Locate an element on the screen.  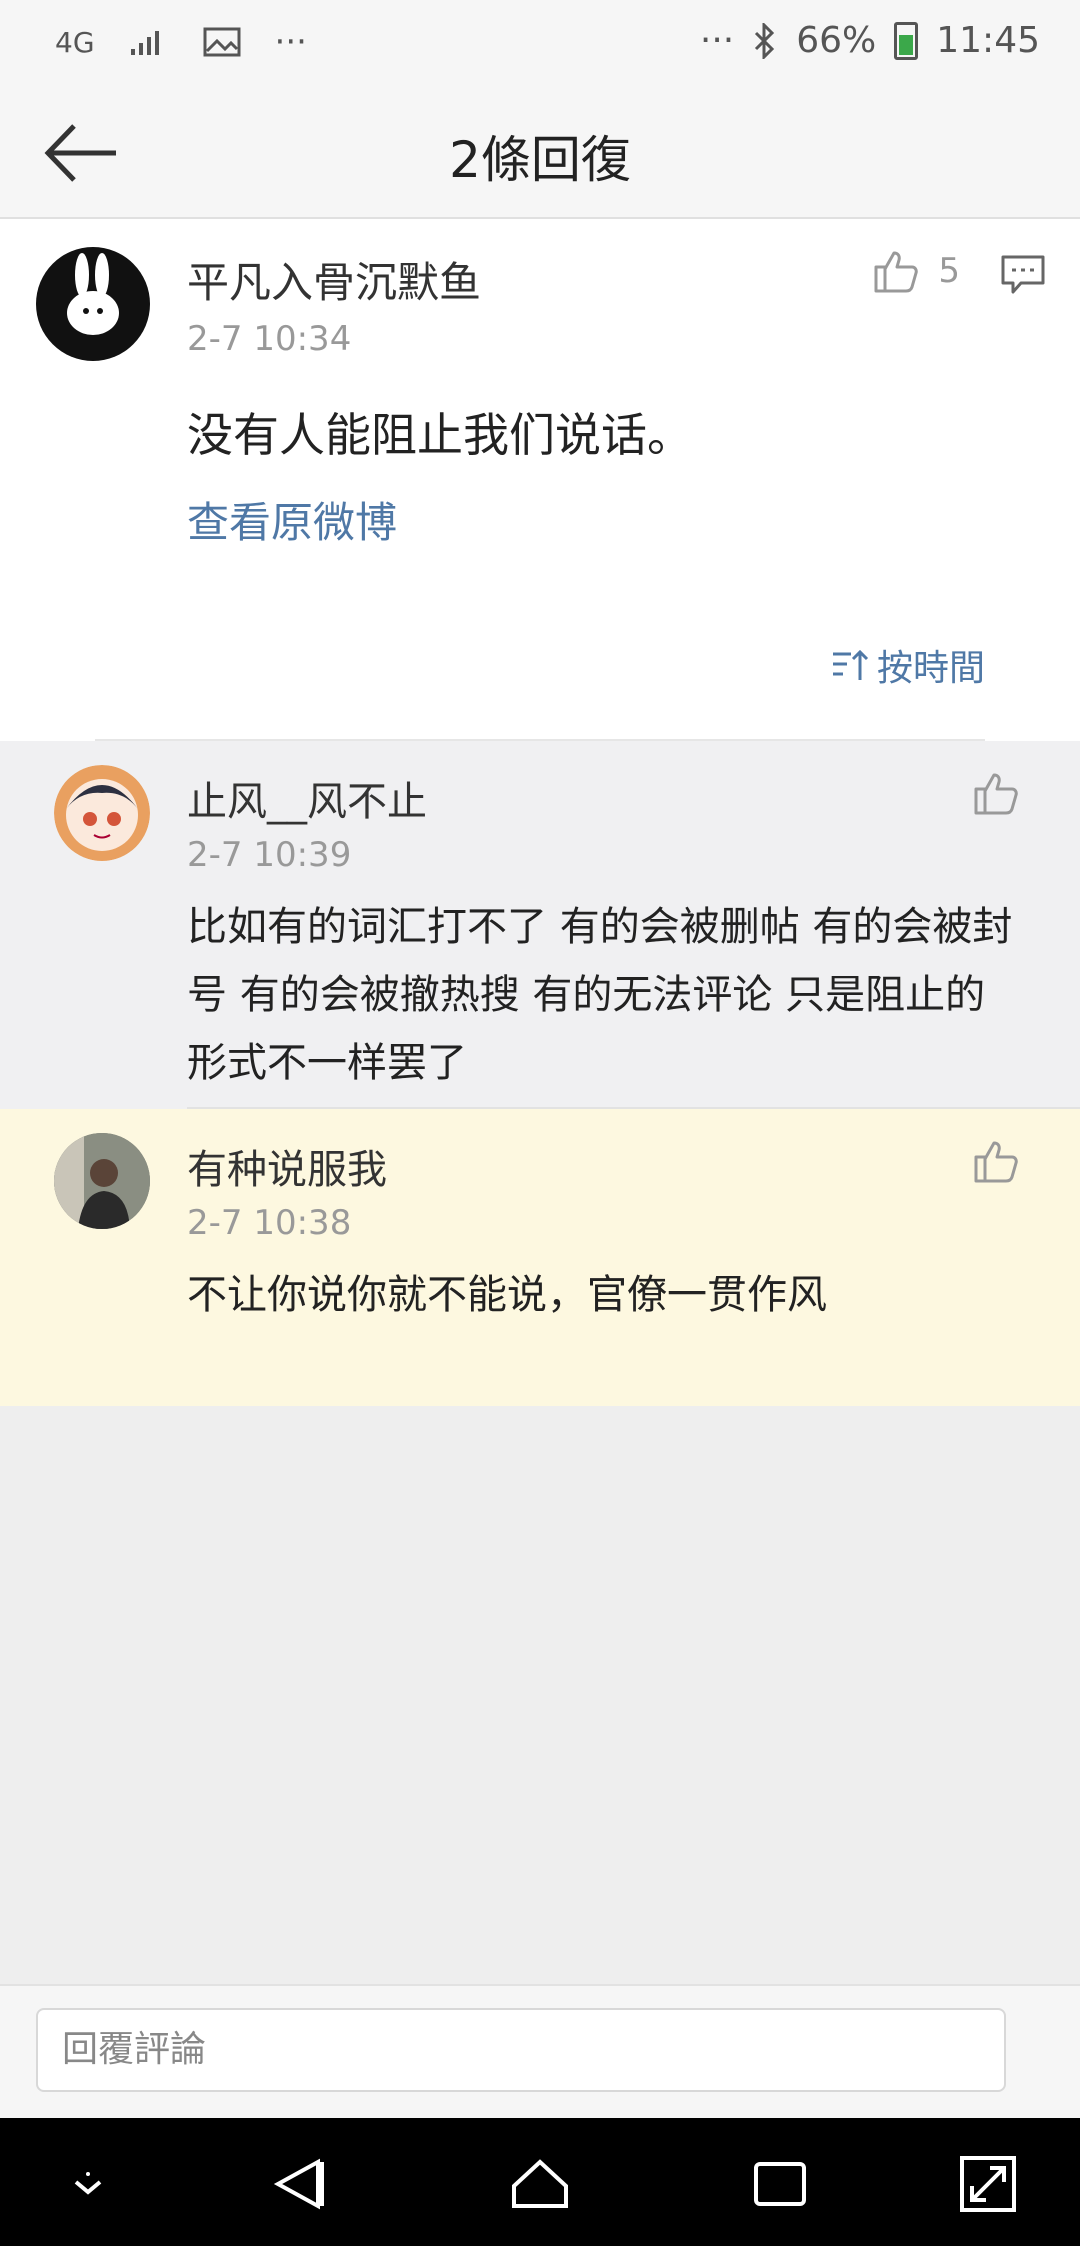
reply-comment-icon is located at coordinates (1023, 275).